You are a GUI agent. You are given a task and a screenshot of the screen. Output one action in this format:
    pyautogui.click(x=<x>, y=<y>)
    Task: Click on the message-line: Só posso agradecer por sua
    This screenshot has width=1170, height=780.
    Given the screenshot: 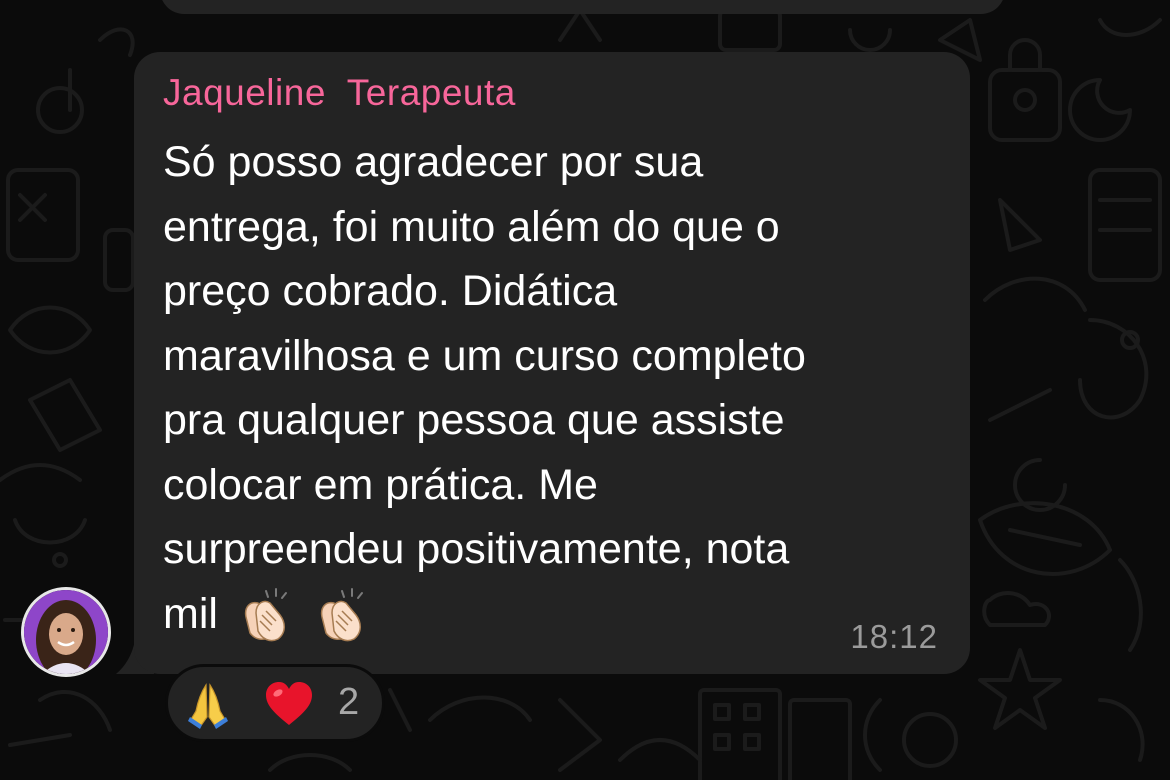 What is the action you would take?
    pyautogui.click(x=433, y=162)
    